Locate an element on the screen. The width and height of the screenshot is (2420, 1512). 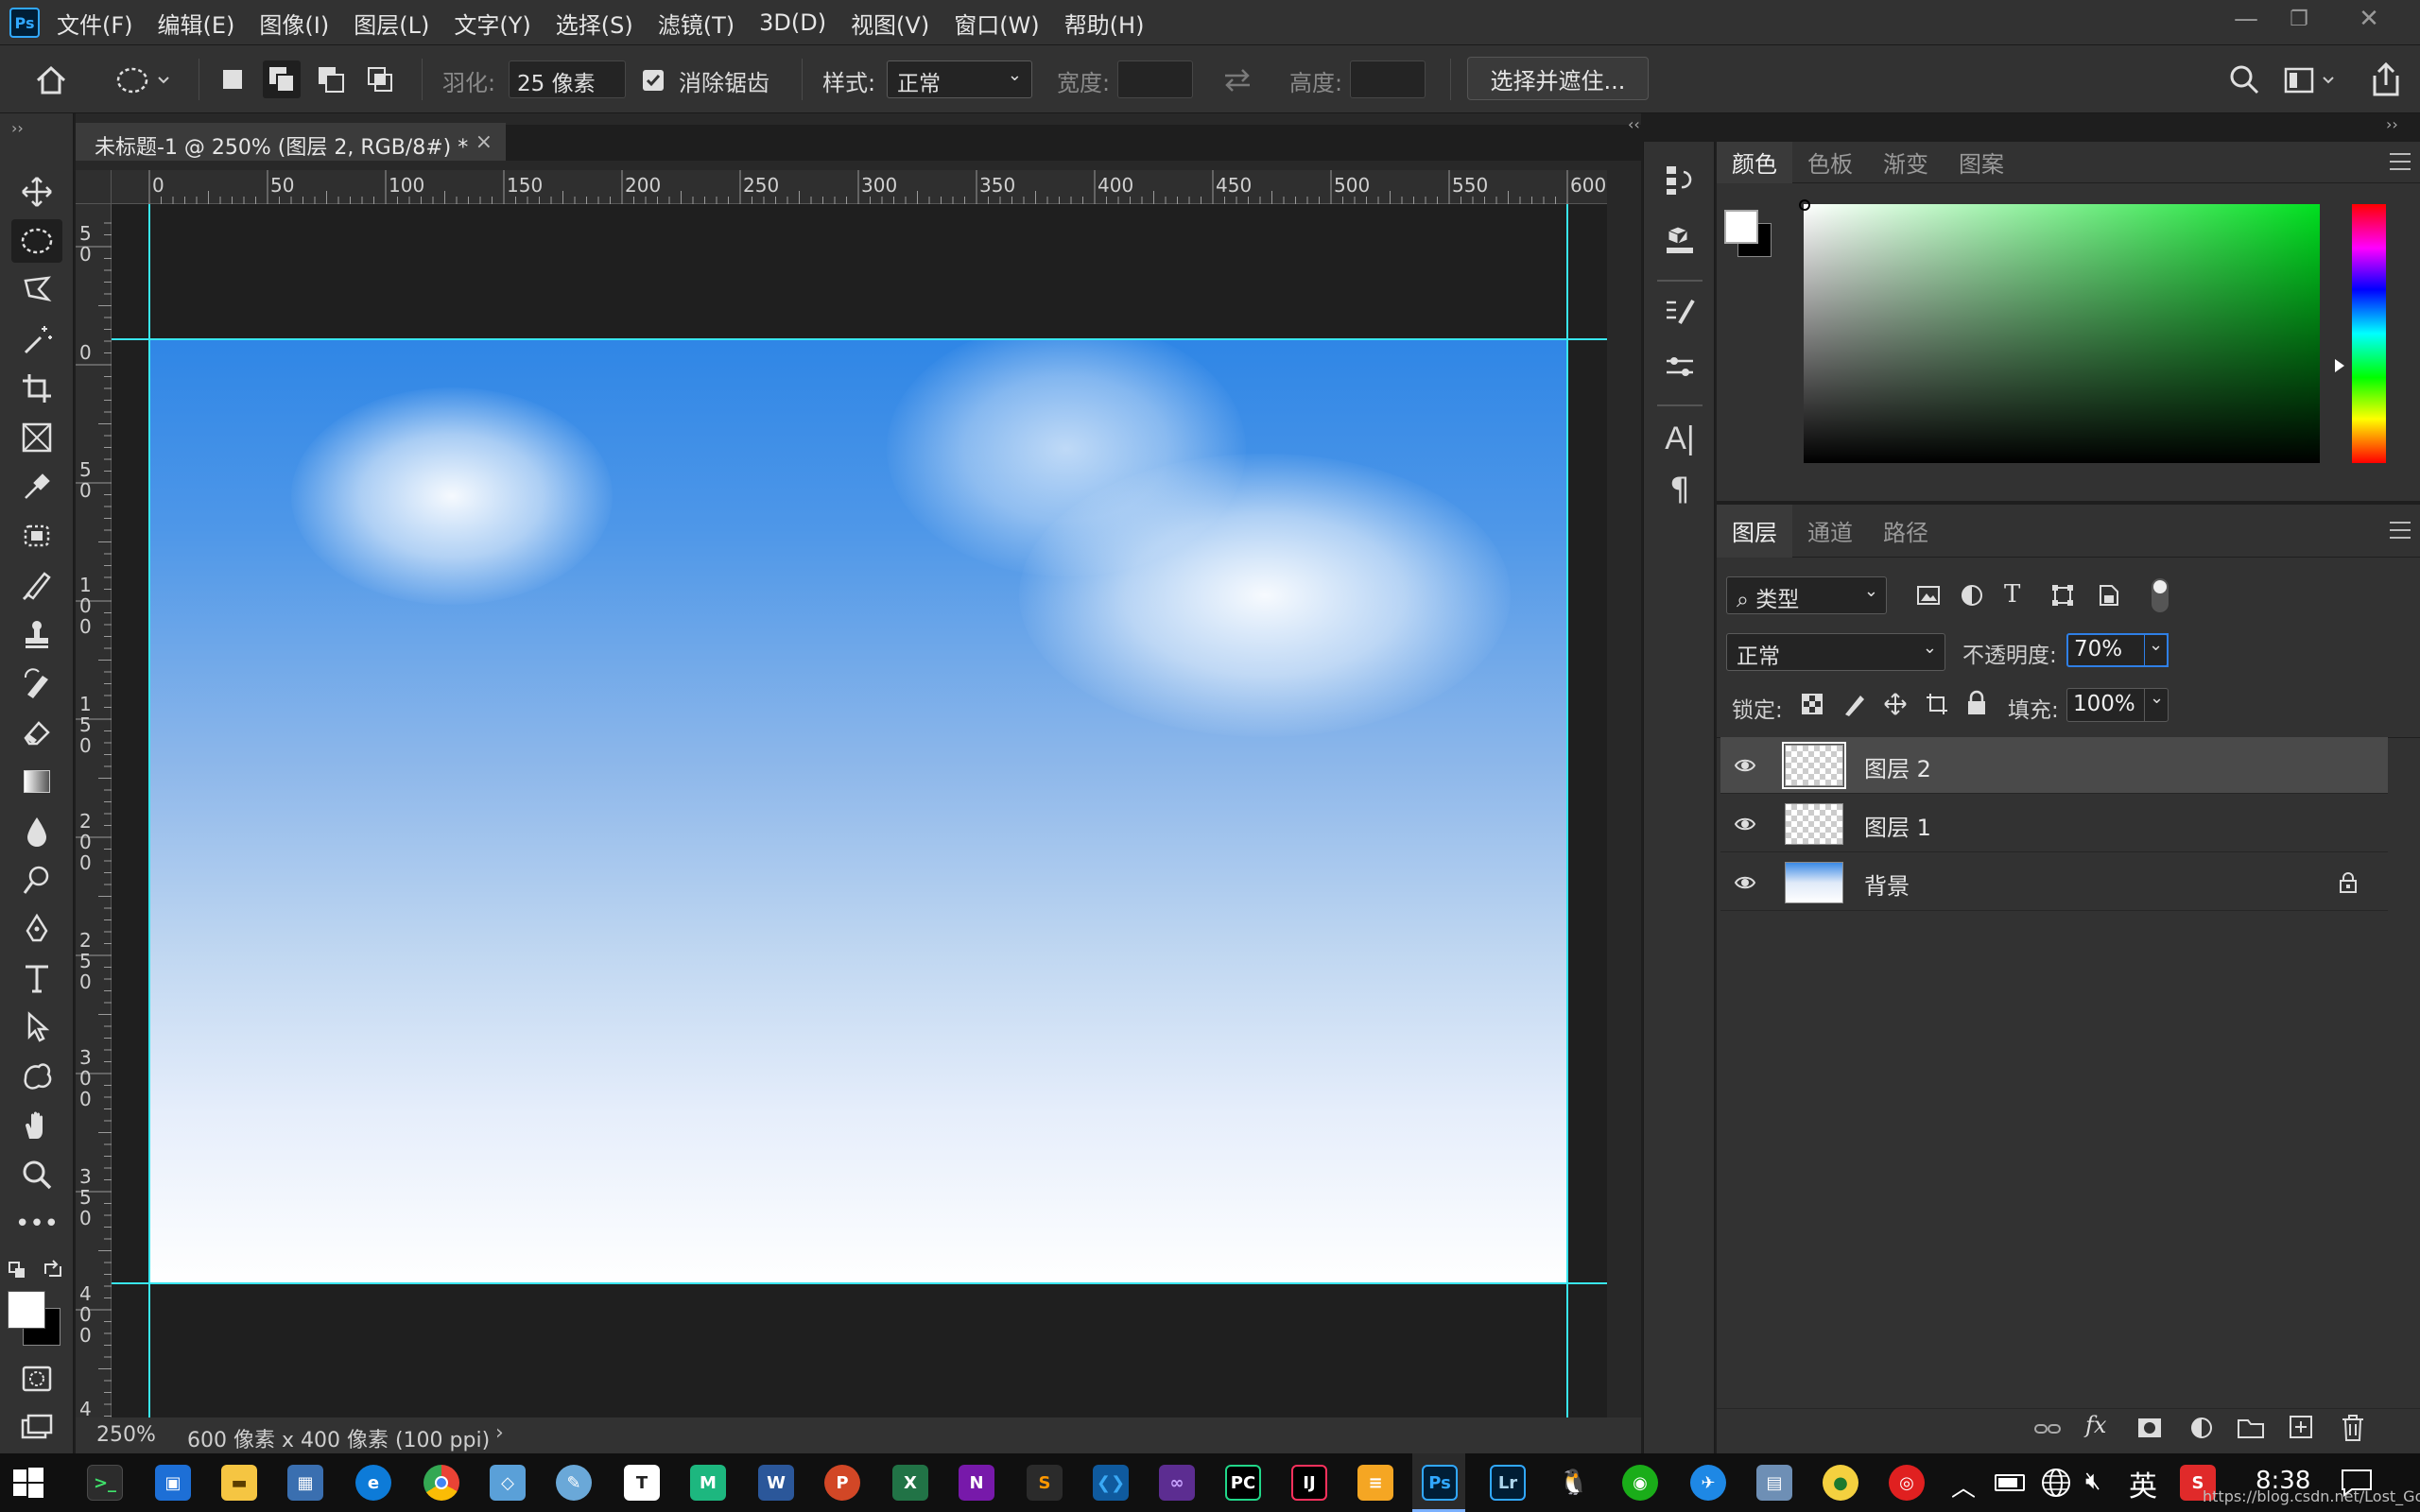
opacity-dropdown-icon: ⌄ is located at coordinates (2156, 650).